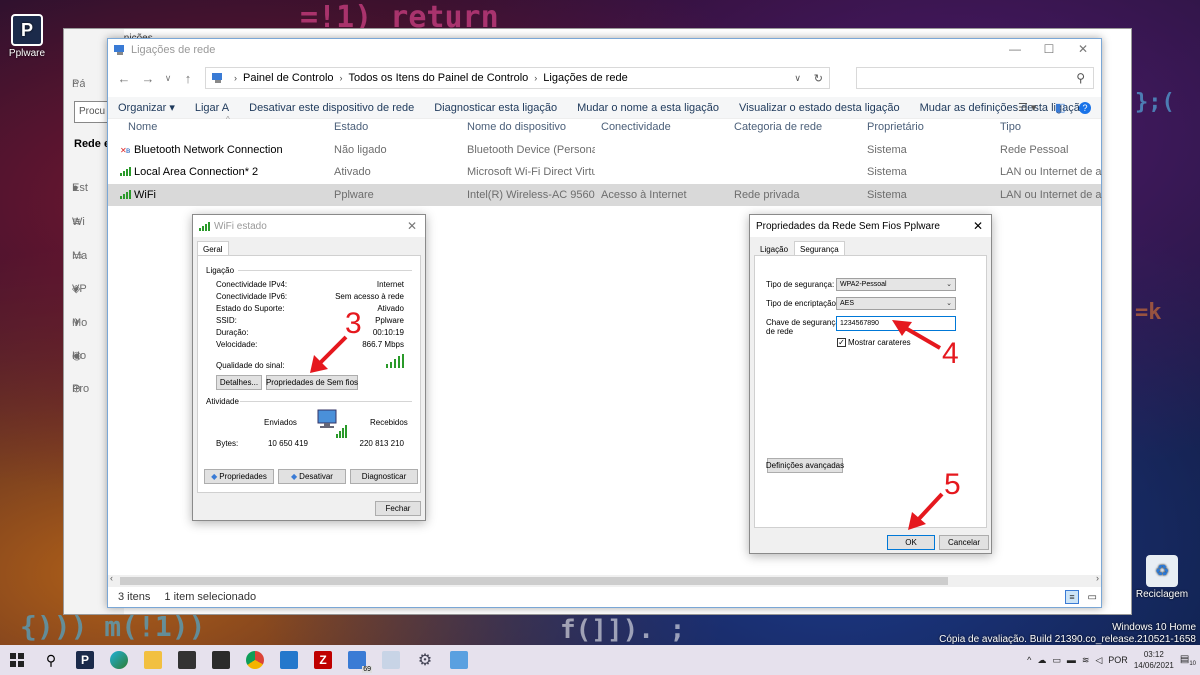  What do you see at coordinates (439, 78) in the screenshot?
I see `breadcrumb-item: Todos os Itens do Painel de Controlo` at bounding box center [439, 78].